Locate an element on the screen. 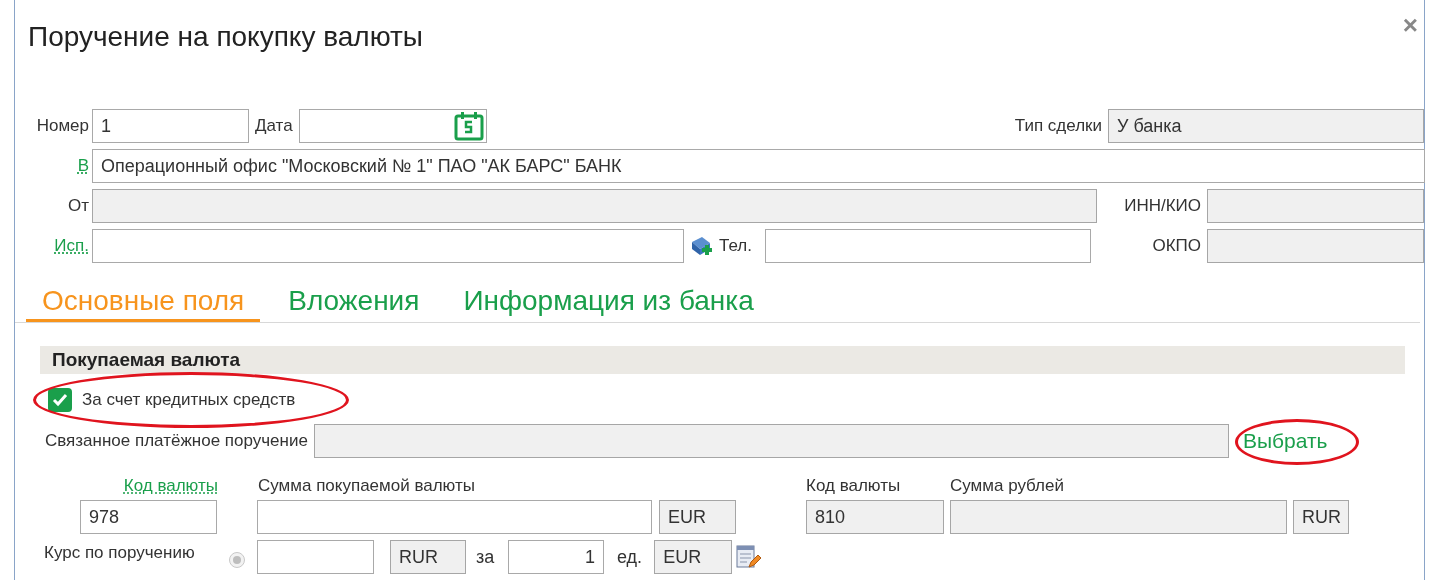  close-button: × is located at coordinates (1410, 25).